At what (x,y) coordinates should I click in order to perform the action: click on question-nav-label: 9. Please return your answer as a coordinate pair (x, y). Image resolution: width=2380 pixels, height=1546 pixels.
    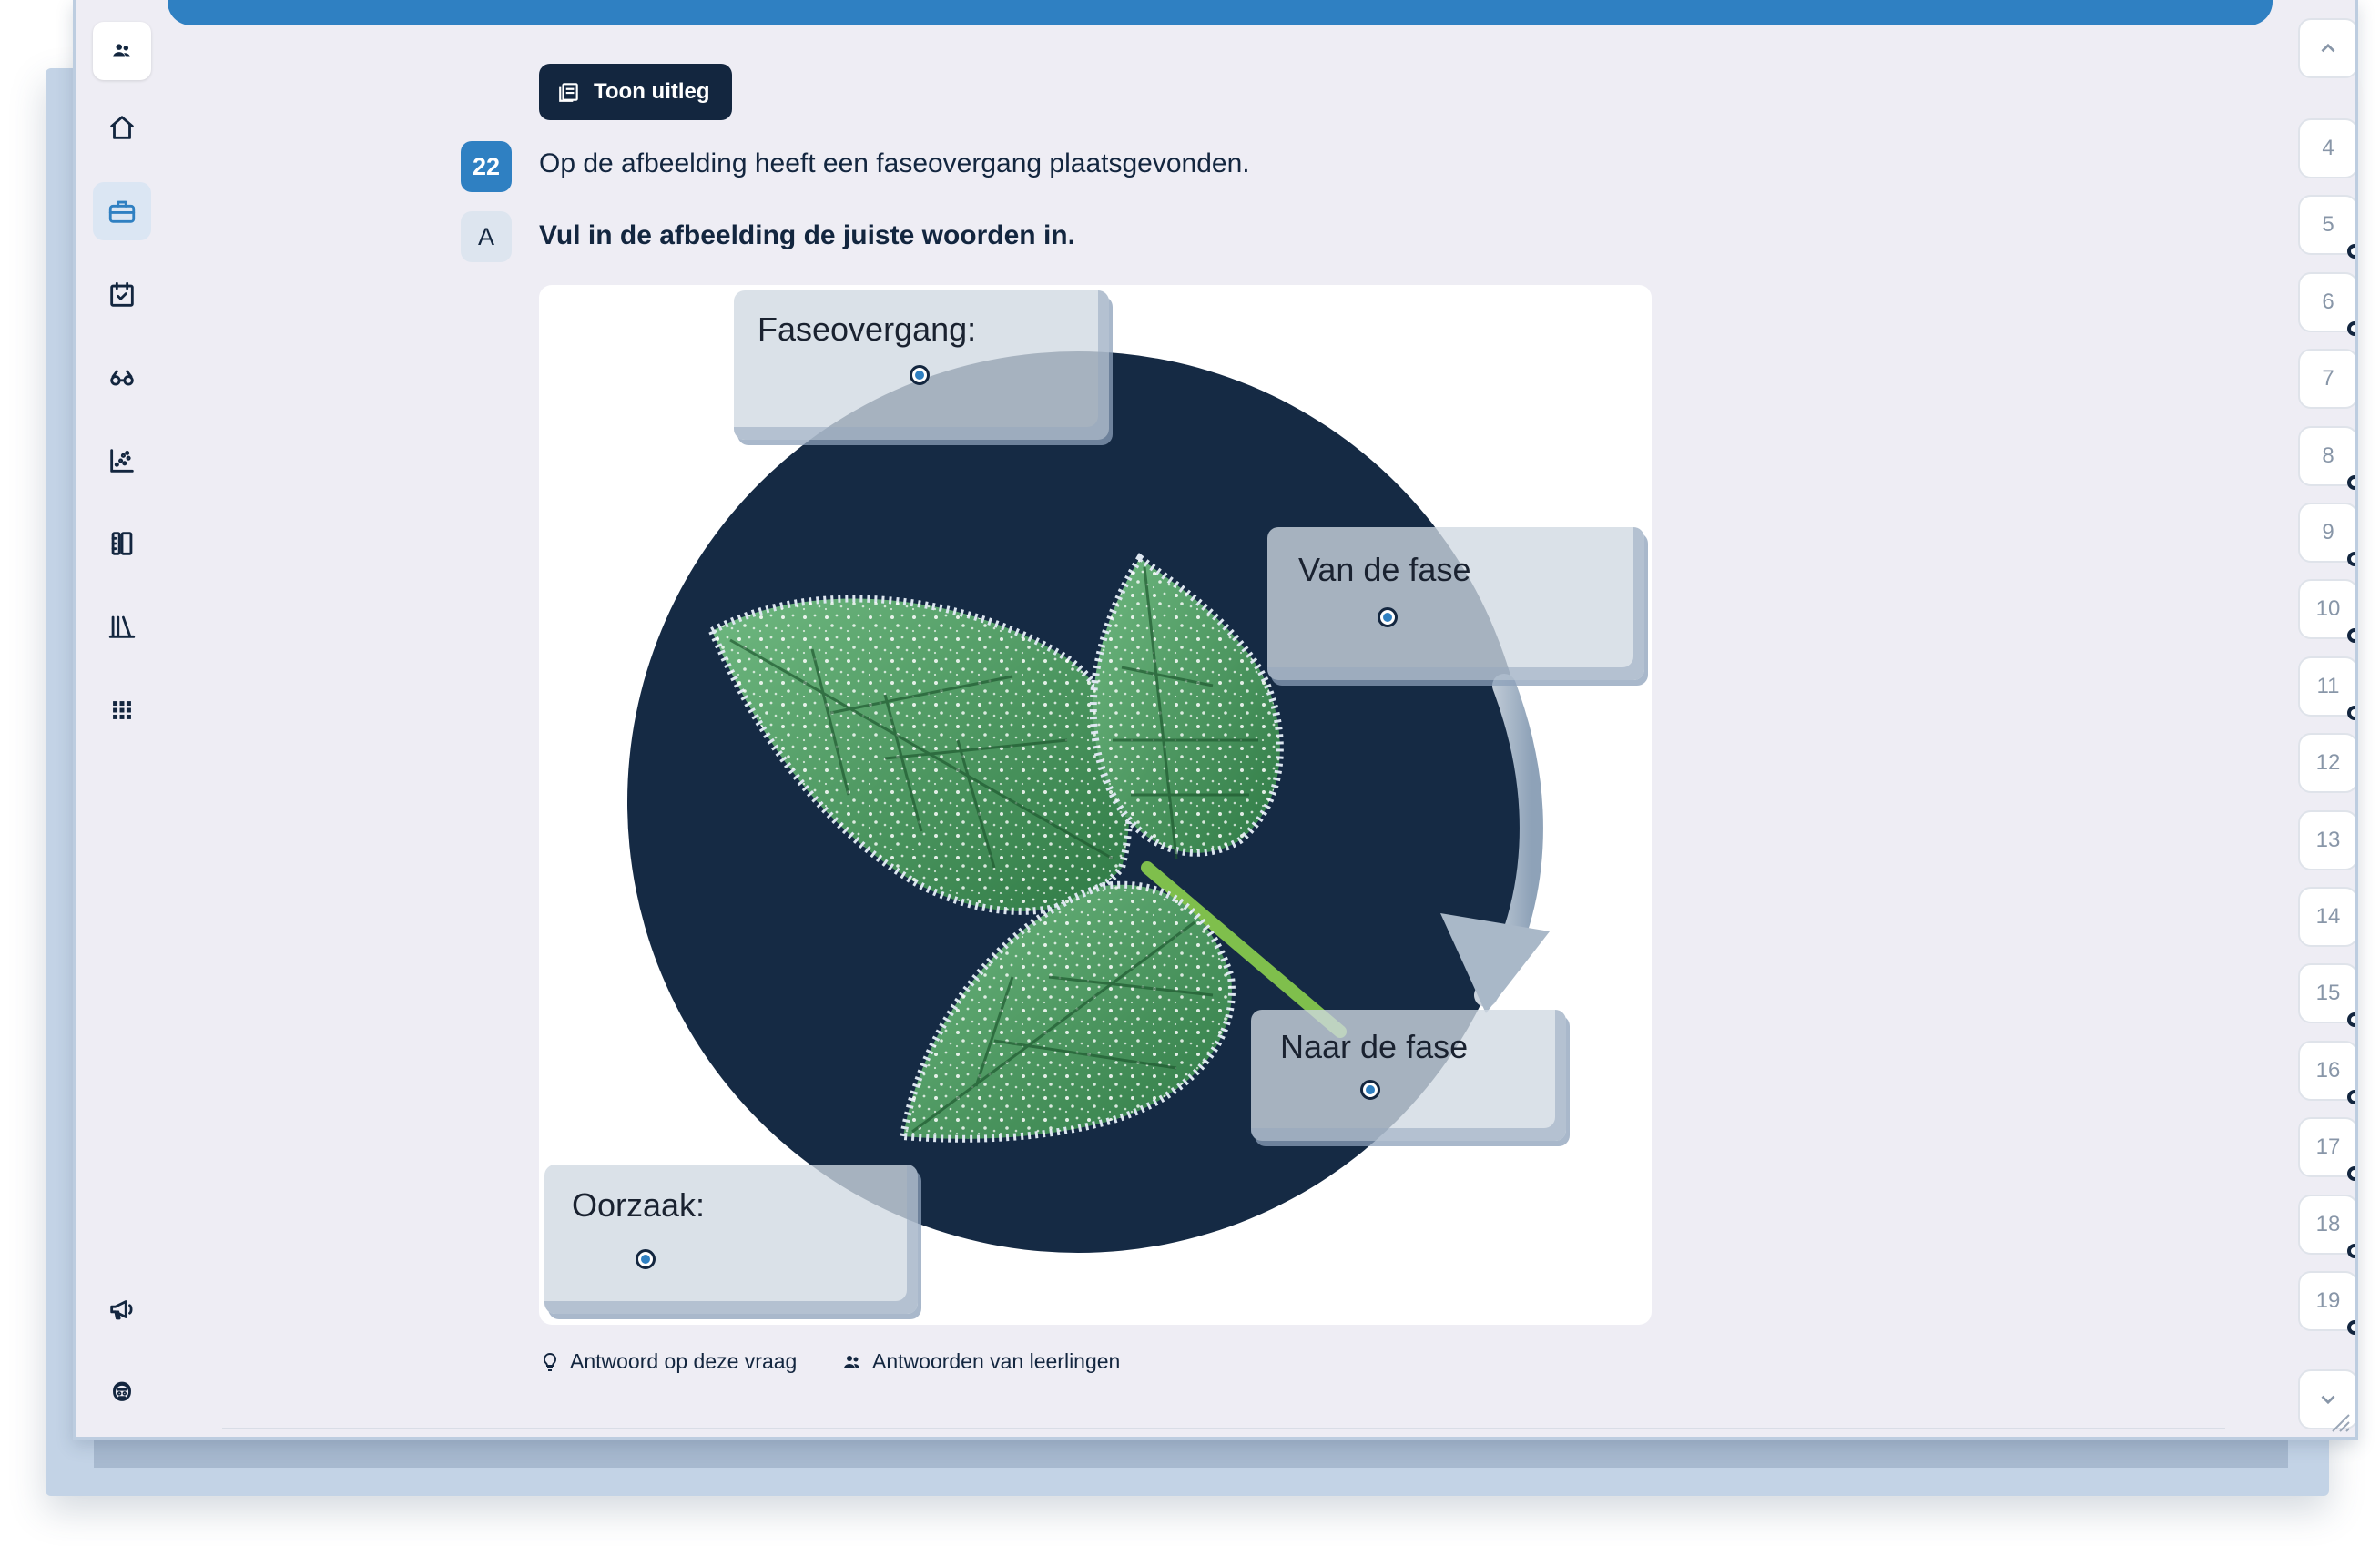
    Looking at the image, I should click on (2328, 532).